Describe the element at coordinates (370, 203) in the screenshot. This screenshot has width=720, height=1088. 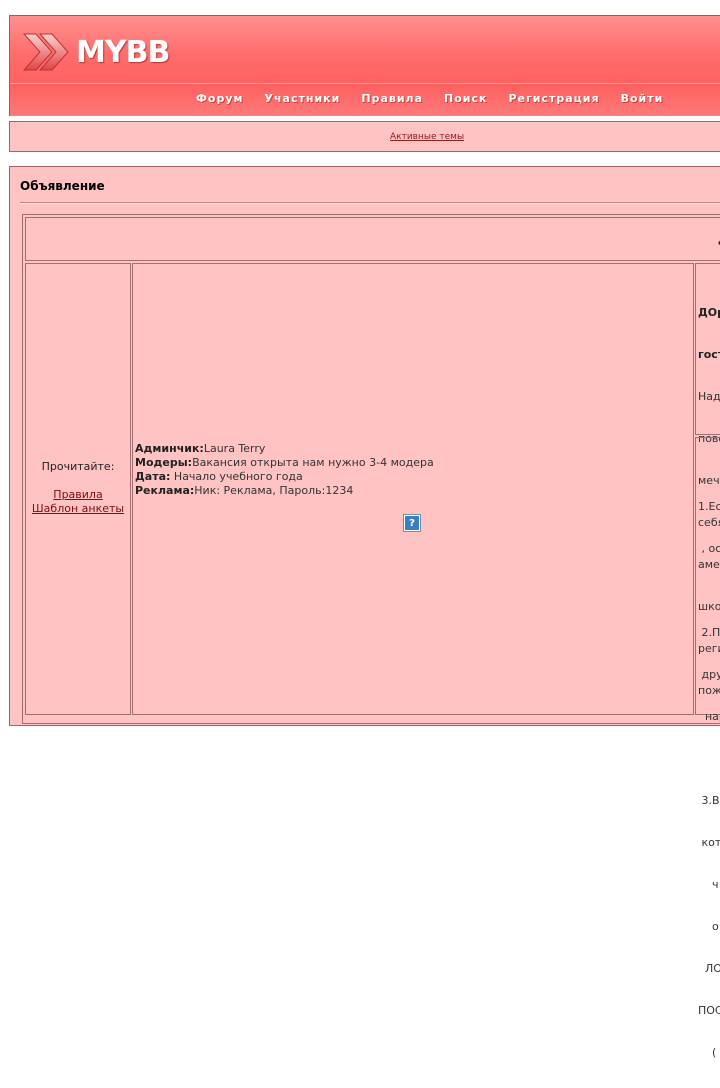
I see `announcement-divider` at that location.